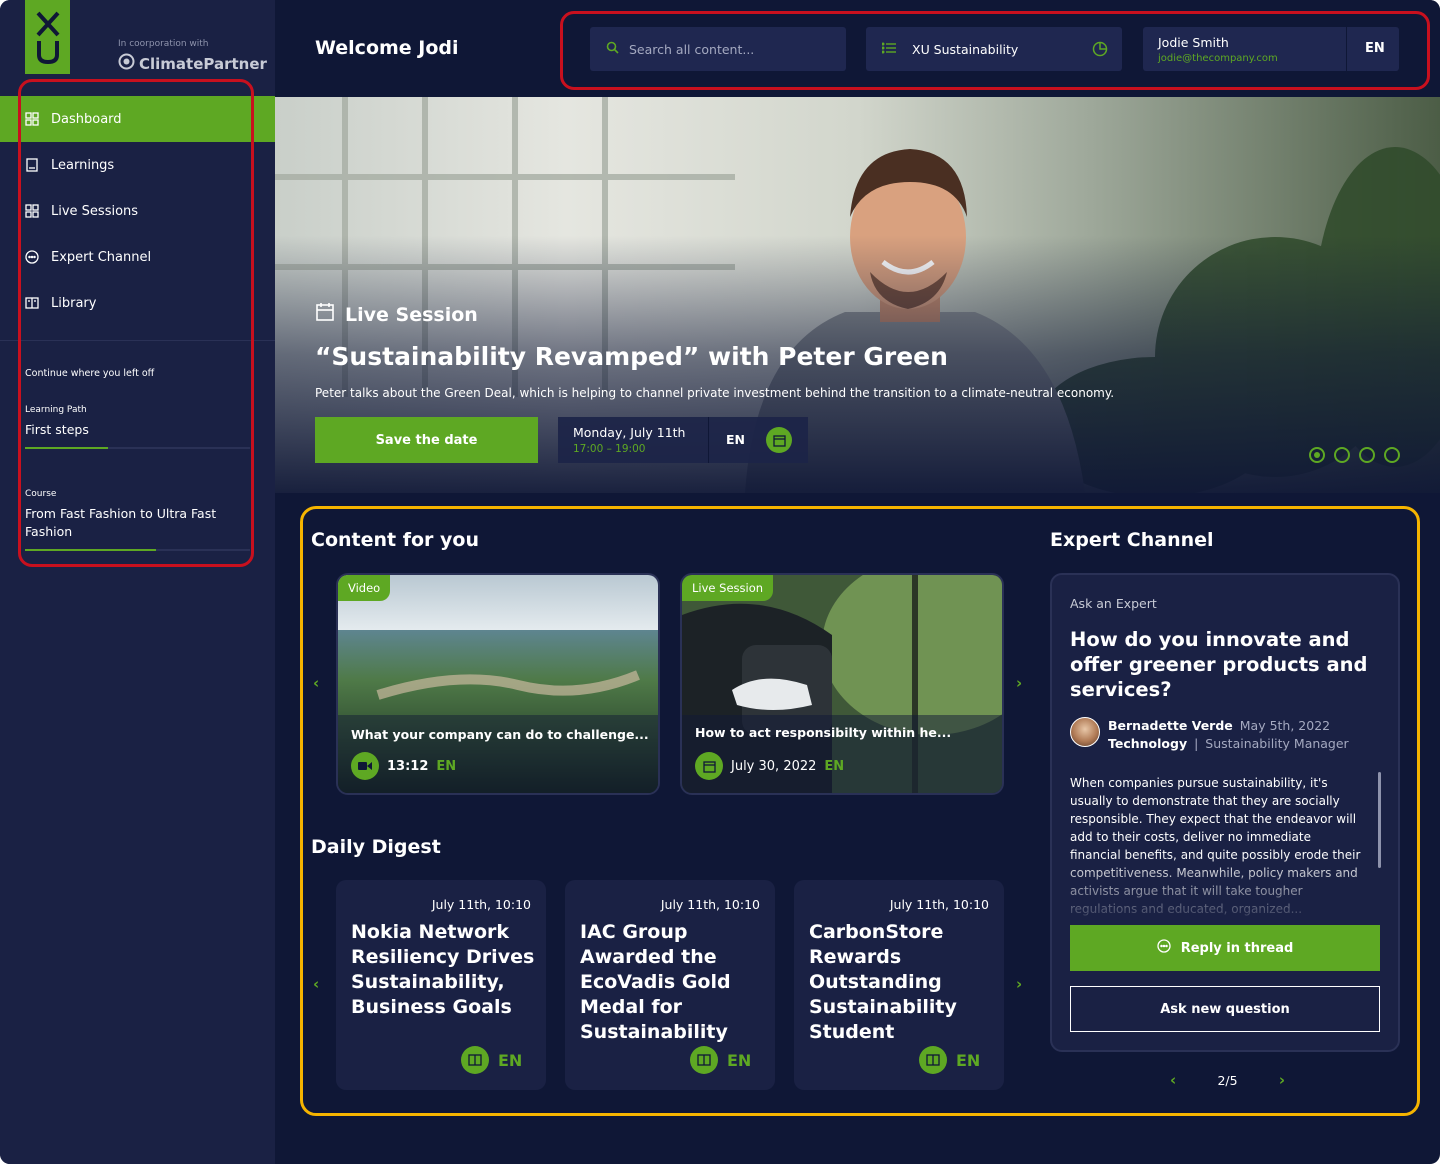 This screenshot has height=1164, width=1440. Describe the element at coordinates (888, 49) in the screenshot. I see `list-icon` at that location.